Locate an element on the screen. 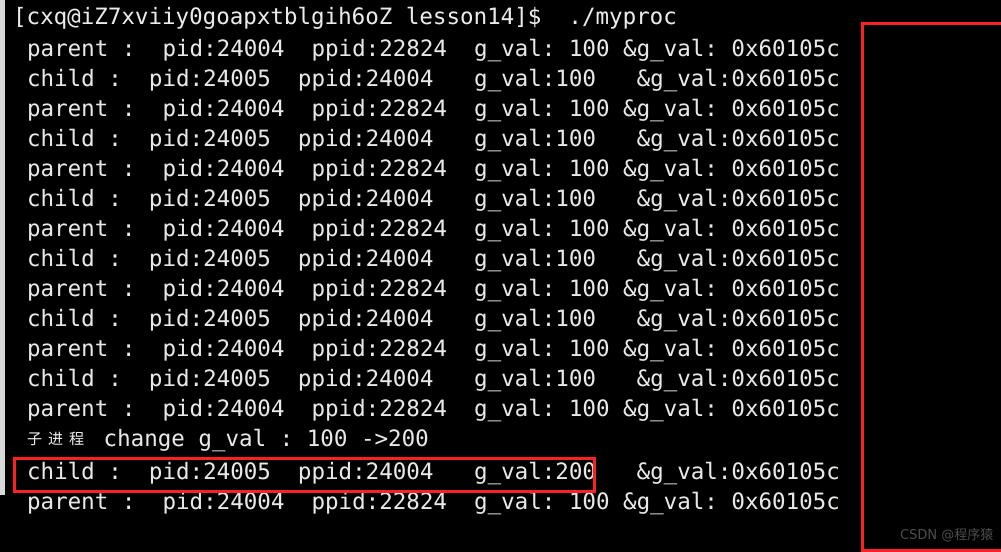 Image resolution: width=1001 pixels, height=552 pixels. change-message-text: change g_val : 100 ->200 is located at coordinates (259, 439).